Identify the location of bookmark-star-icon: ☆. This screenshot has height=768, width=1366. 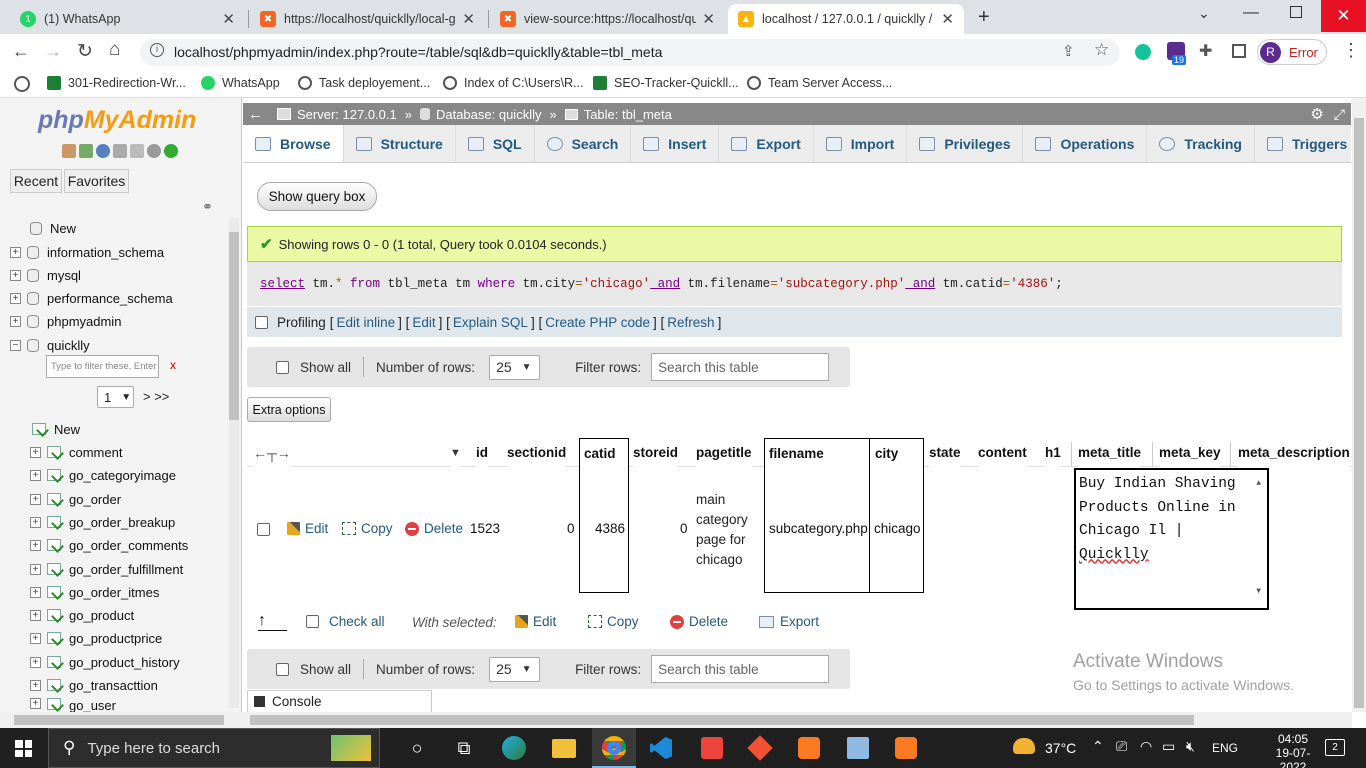
(1101, 50).